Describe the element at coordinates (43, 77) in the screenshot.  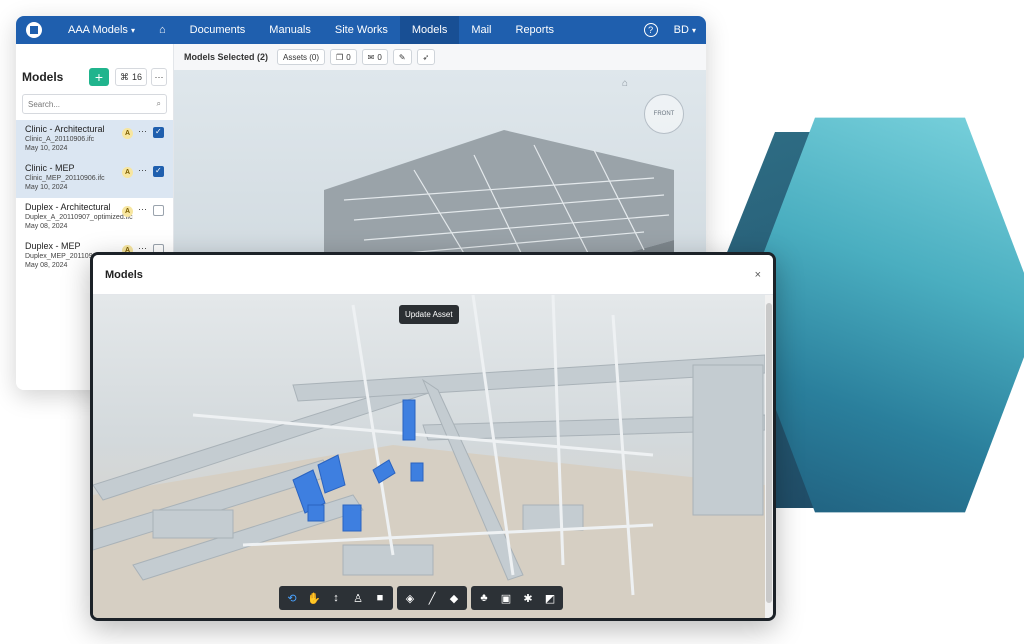
I see `sidebar-title: Models` at that location.